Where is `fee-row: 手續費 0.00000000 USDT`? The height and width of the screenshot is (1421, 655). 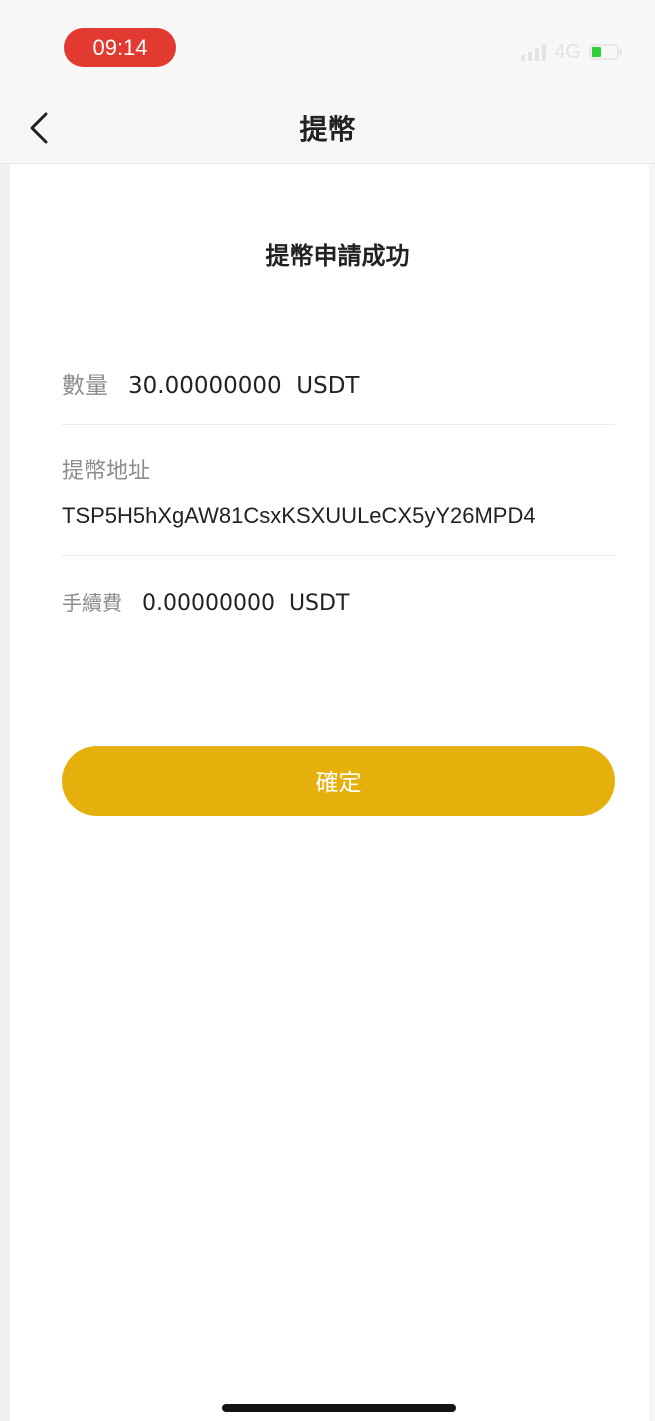 fee-row: 手續費 0.00000000 USDT is located at coordinates (338, 601).